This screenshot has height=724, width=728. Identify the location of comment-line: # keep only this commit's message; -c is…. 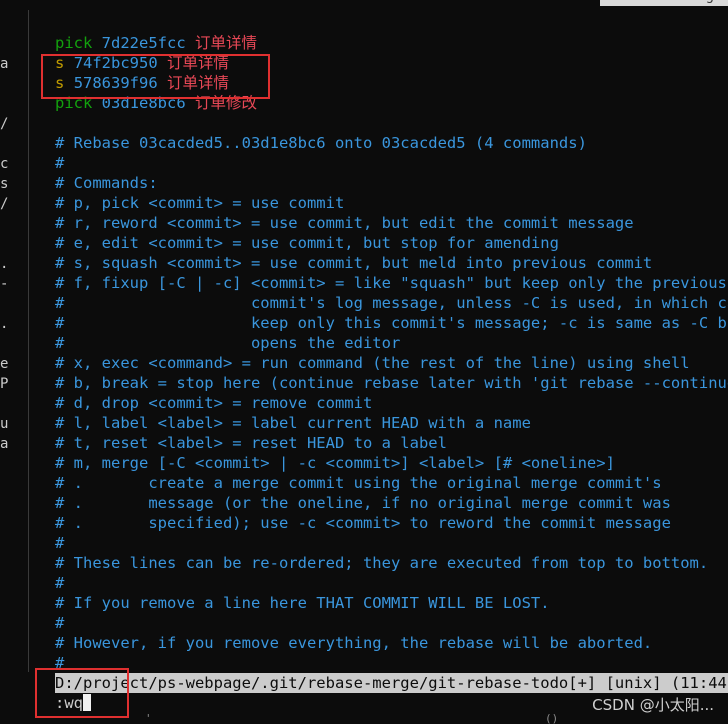
(391, 323).